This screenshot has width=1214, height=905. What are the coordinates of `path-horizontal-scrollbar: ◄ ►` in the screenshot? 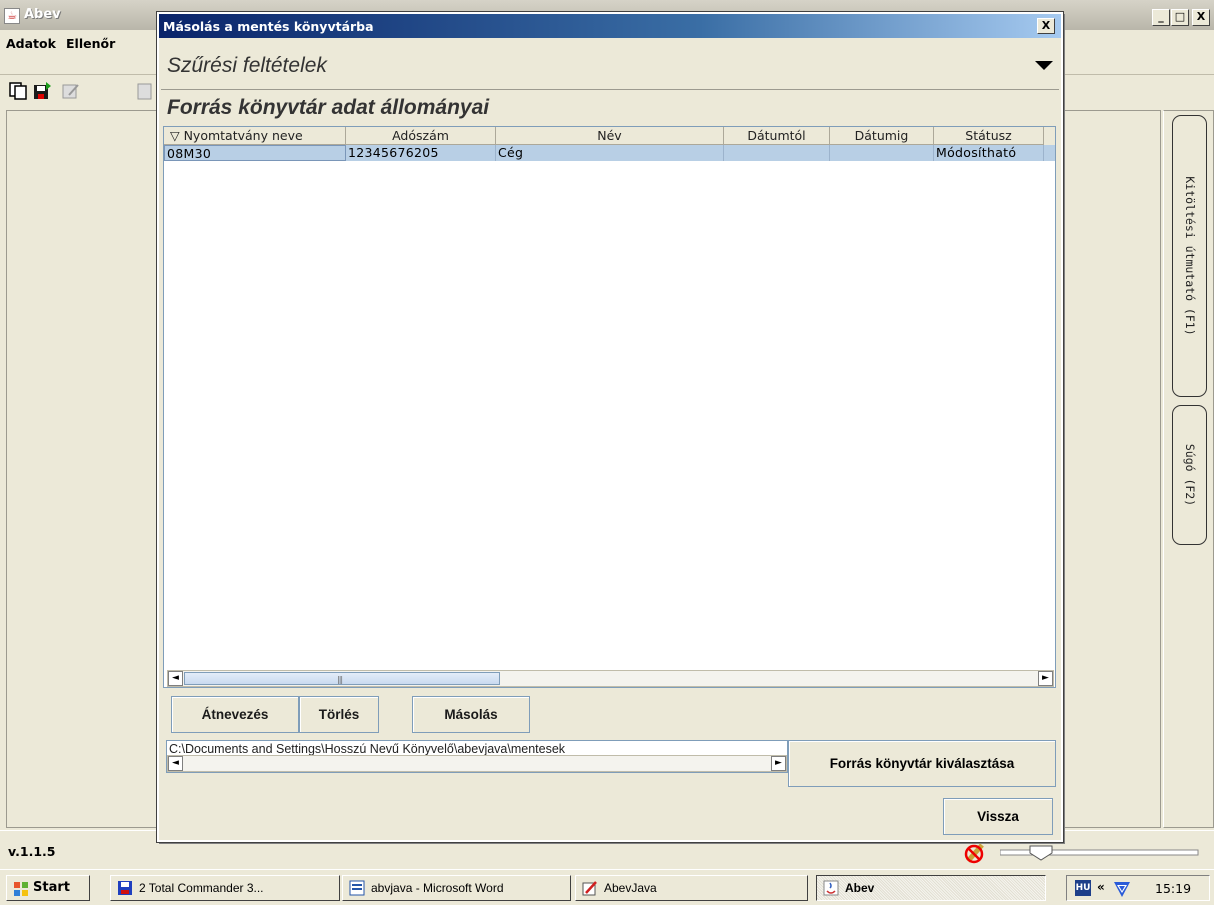 It's located at (477, 763).